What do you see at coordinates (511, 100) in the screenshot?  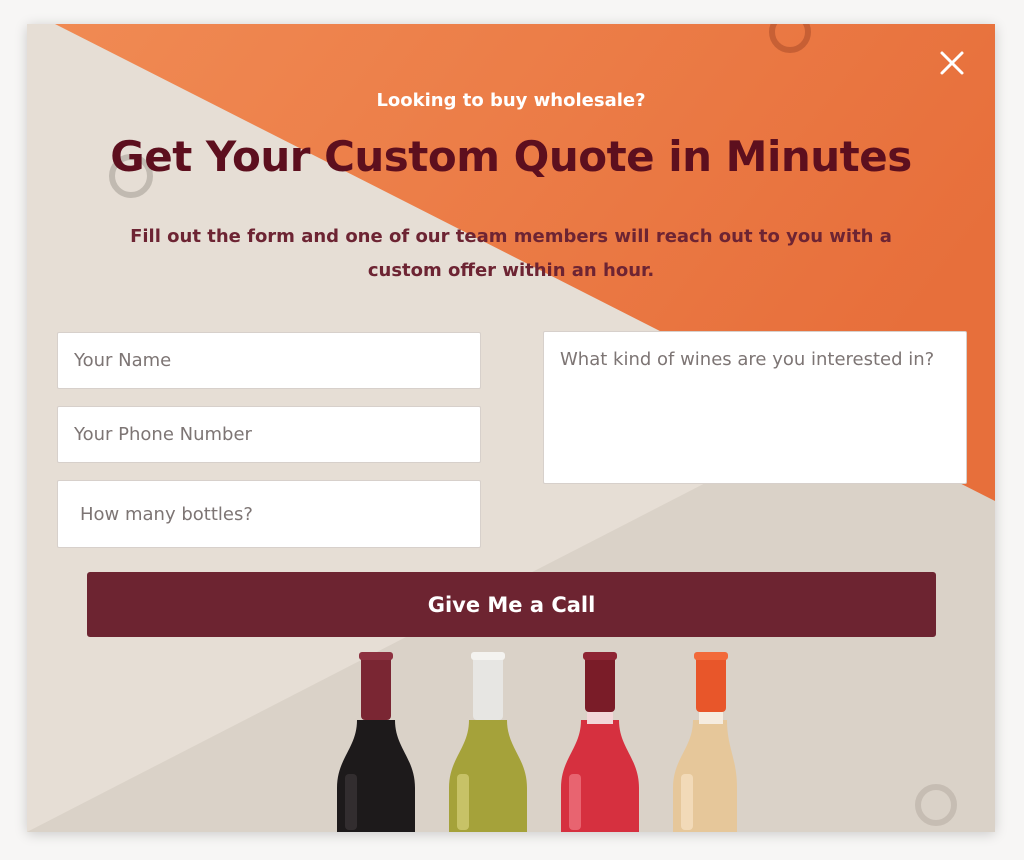 I see `popup-eyebrow: Looking to buy wholesale?` at bounding box center [511, 100].